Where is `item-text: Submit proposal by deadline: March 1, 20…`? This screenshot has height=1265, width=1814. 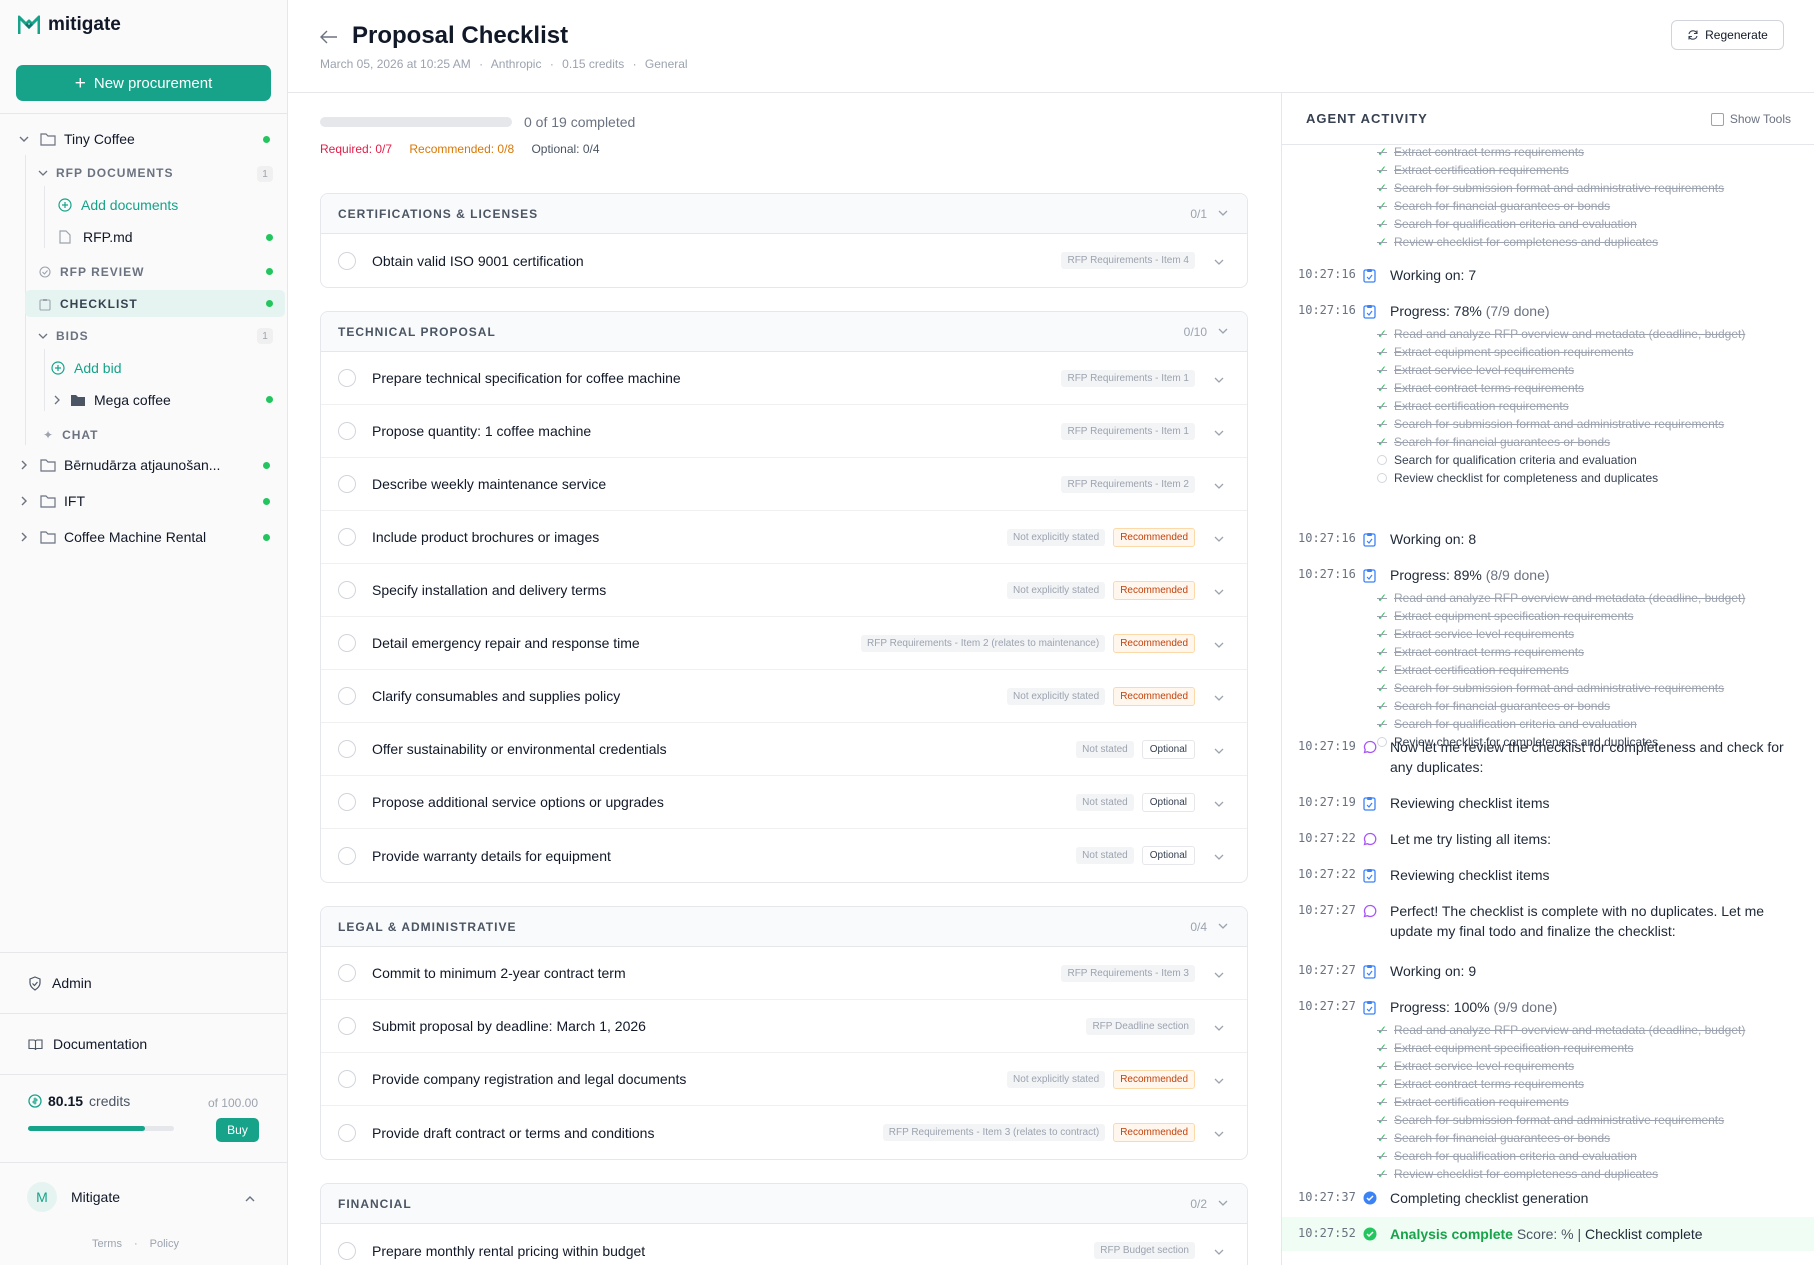
item-text: Submit proposal by deadline: March 1, 20… is located at coordinates (509, 1026).